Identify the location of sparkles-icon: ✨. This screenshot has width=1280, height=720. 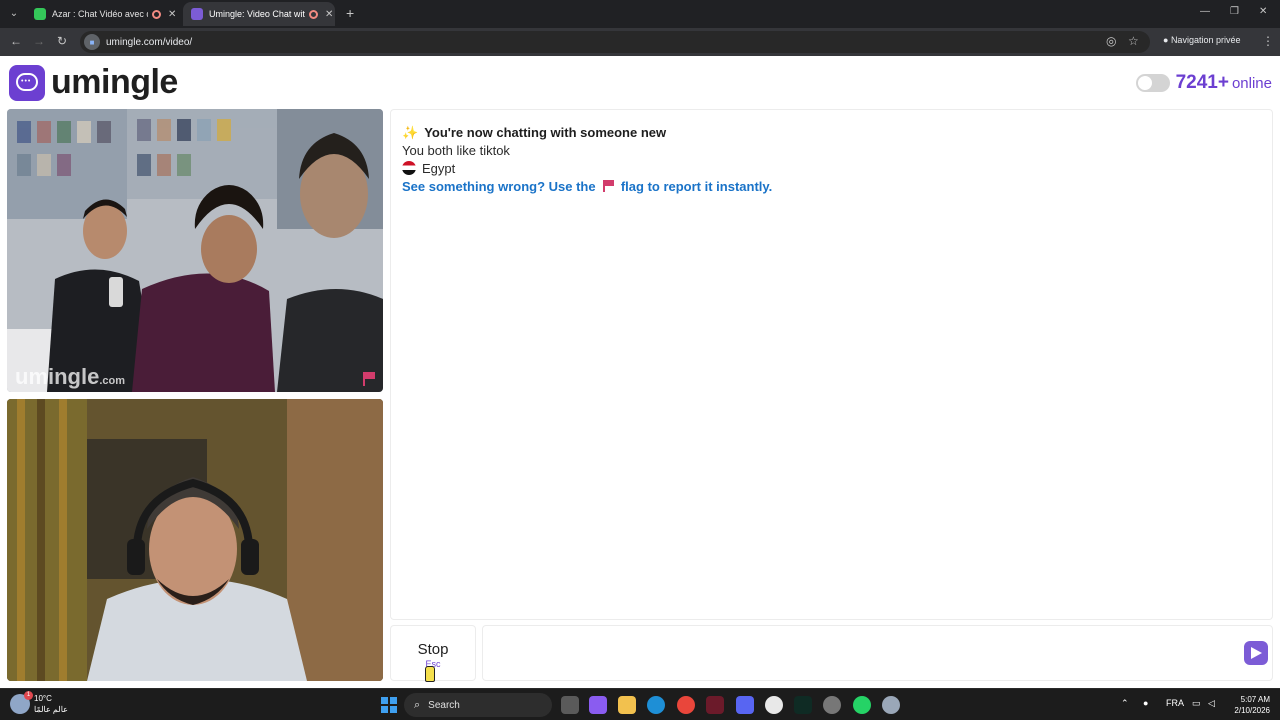
(410, 132).